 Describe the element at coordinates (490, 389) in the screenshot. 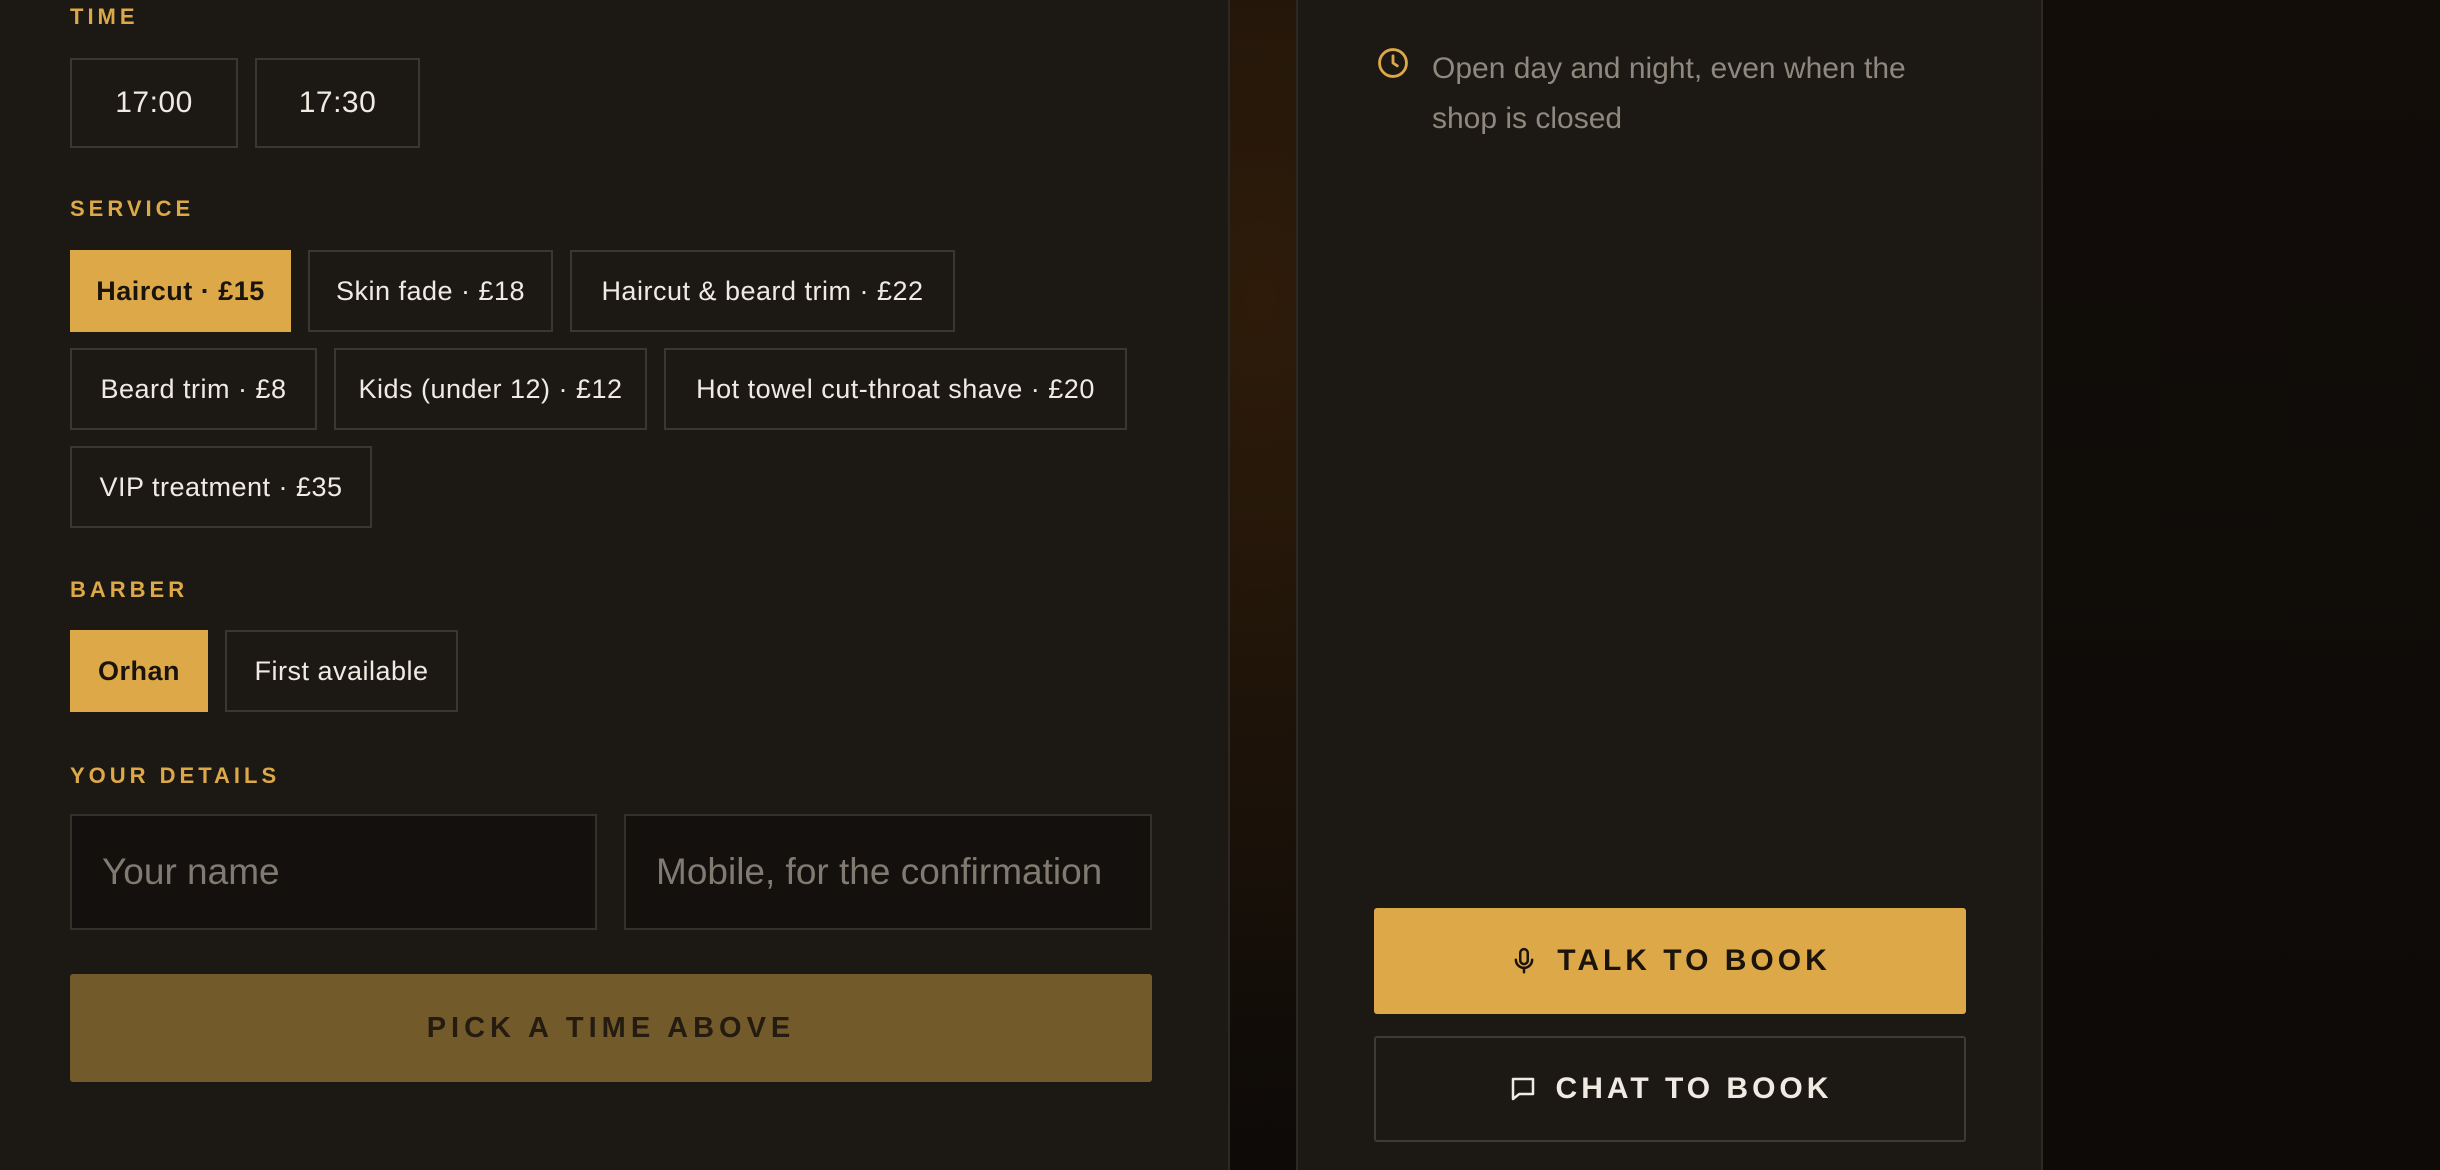

I see `service-option-kids: Kids (under 12) · £12` at that location.